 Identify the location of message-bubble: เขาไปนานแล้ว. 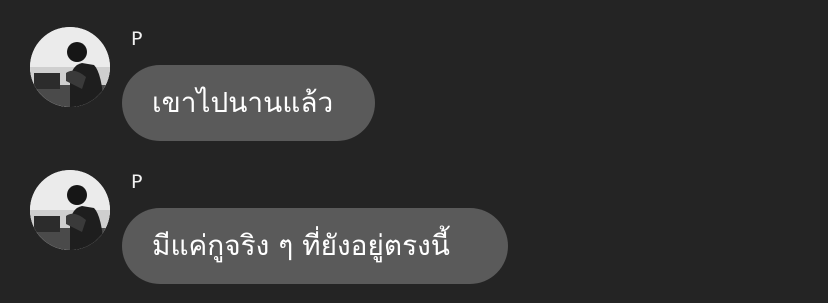
(248, 103).